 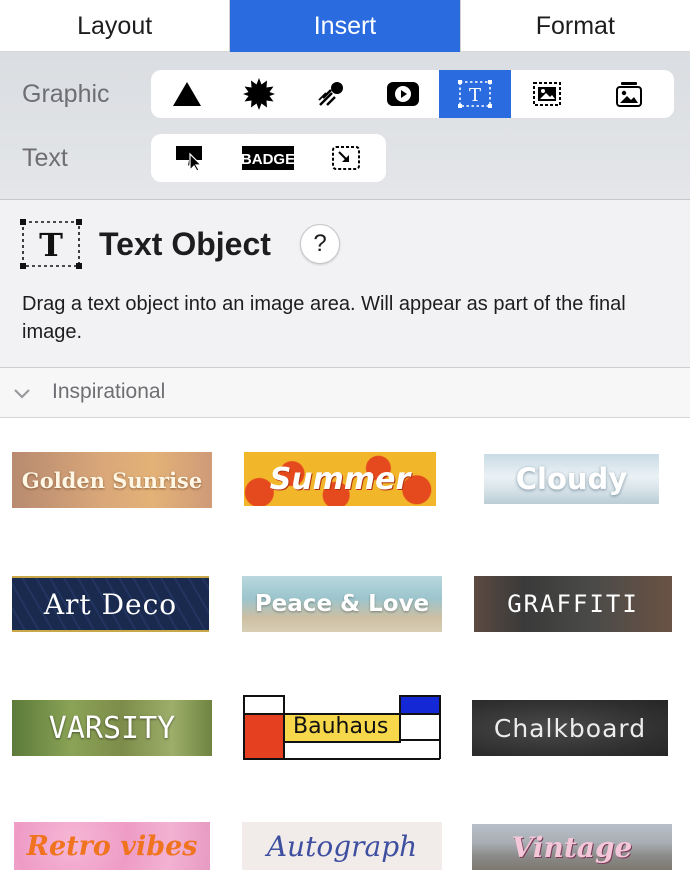 What do you see at coordinates (185, 244) in the screenshot?
I see `panel-title: Text Object` at bounding box center [185, 244].